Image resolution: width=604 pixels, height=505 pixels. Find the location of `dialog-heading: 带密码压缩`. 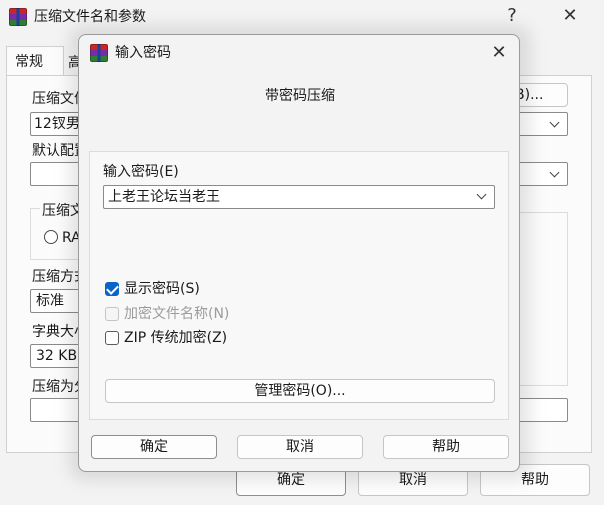

dialog-heading: 带密码压缩 is located at coordinates (300, 96).